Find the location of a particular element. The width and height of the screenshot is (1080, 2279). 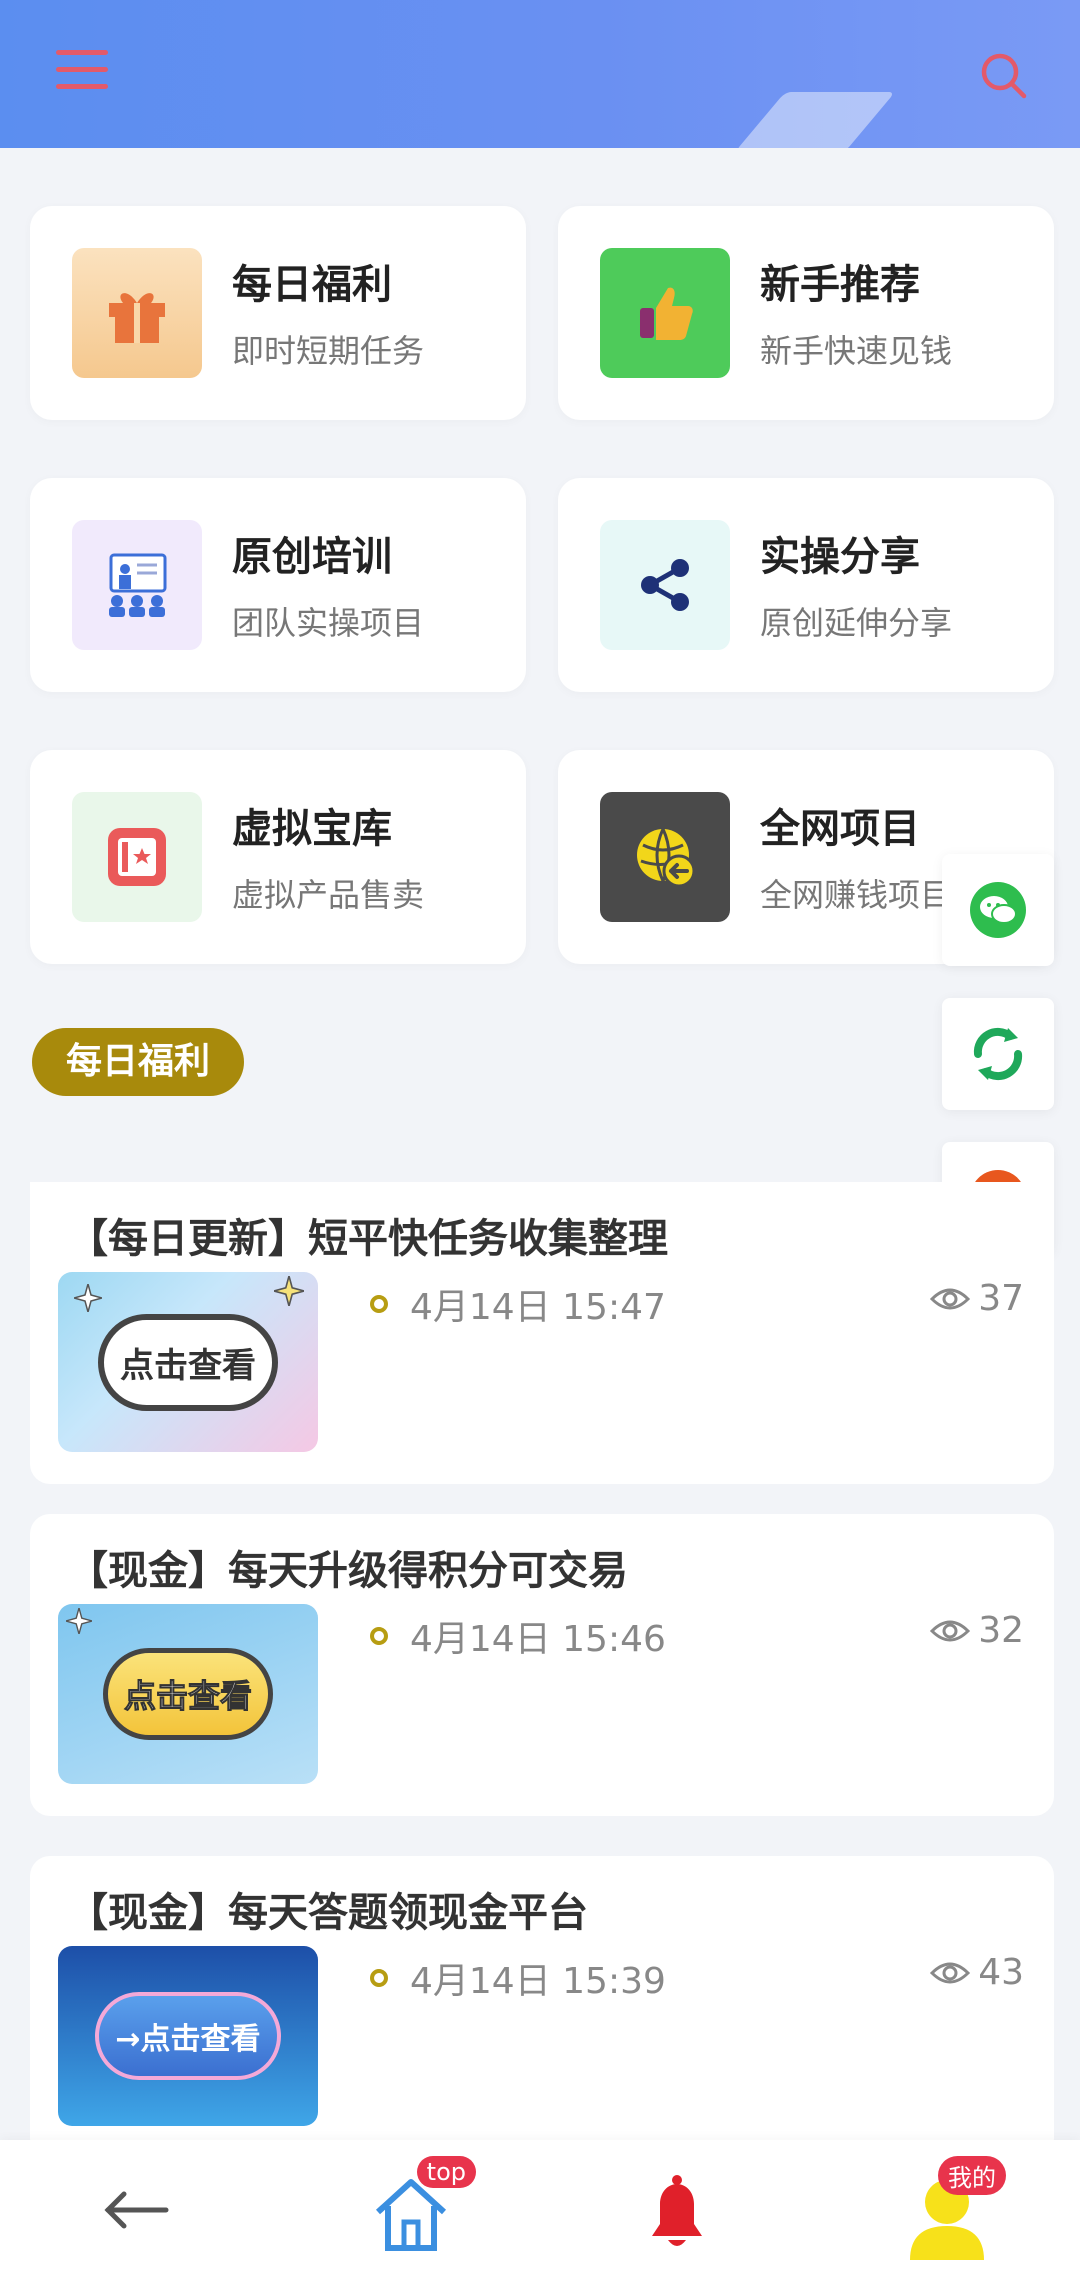

search-icon is located at coordinates (1004, 76).